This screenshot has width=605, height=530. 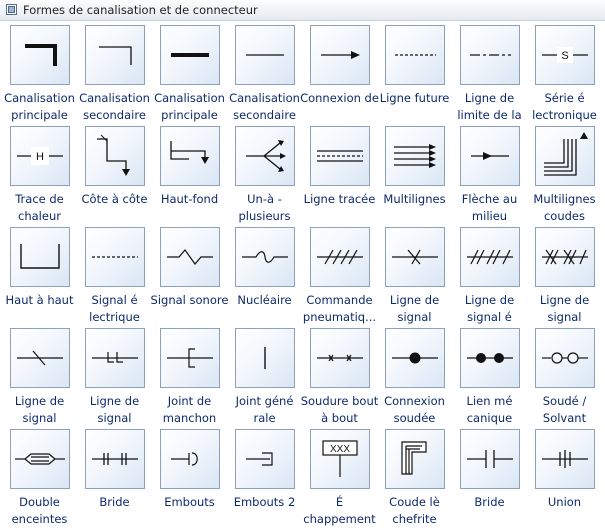 I want to click on shape-item: Connexion soudée, so click(x=414, y=375).